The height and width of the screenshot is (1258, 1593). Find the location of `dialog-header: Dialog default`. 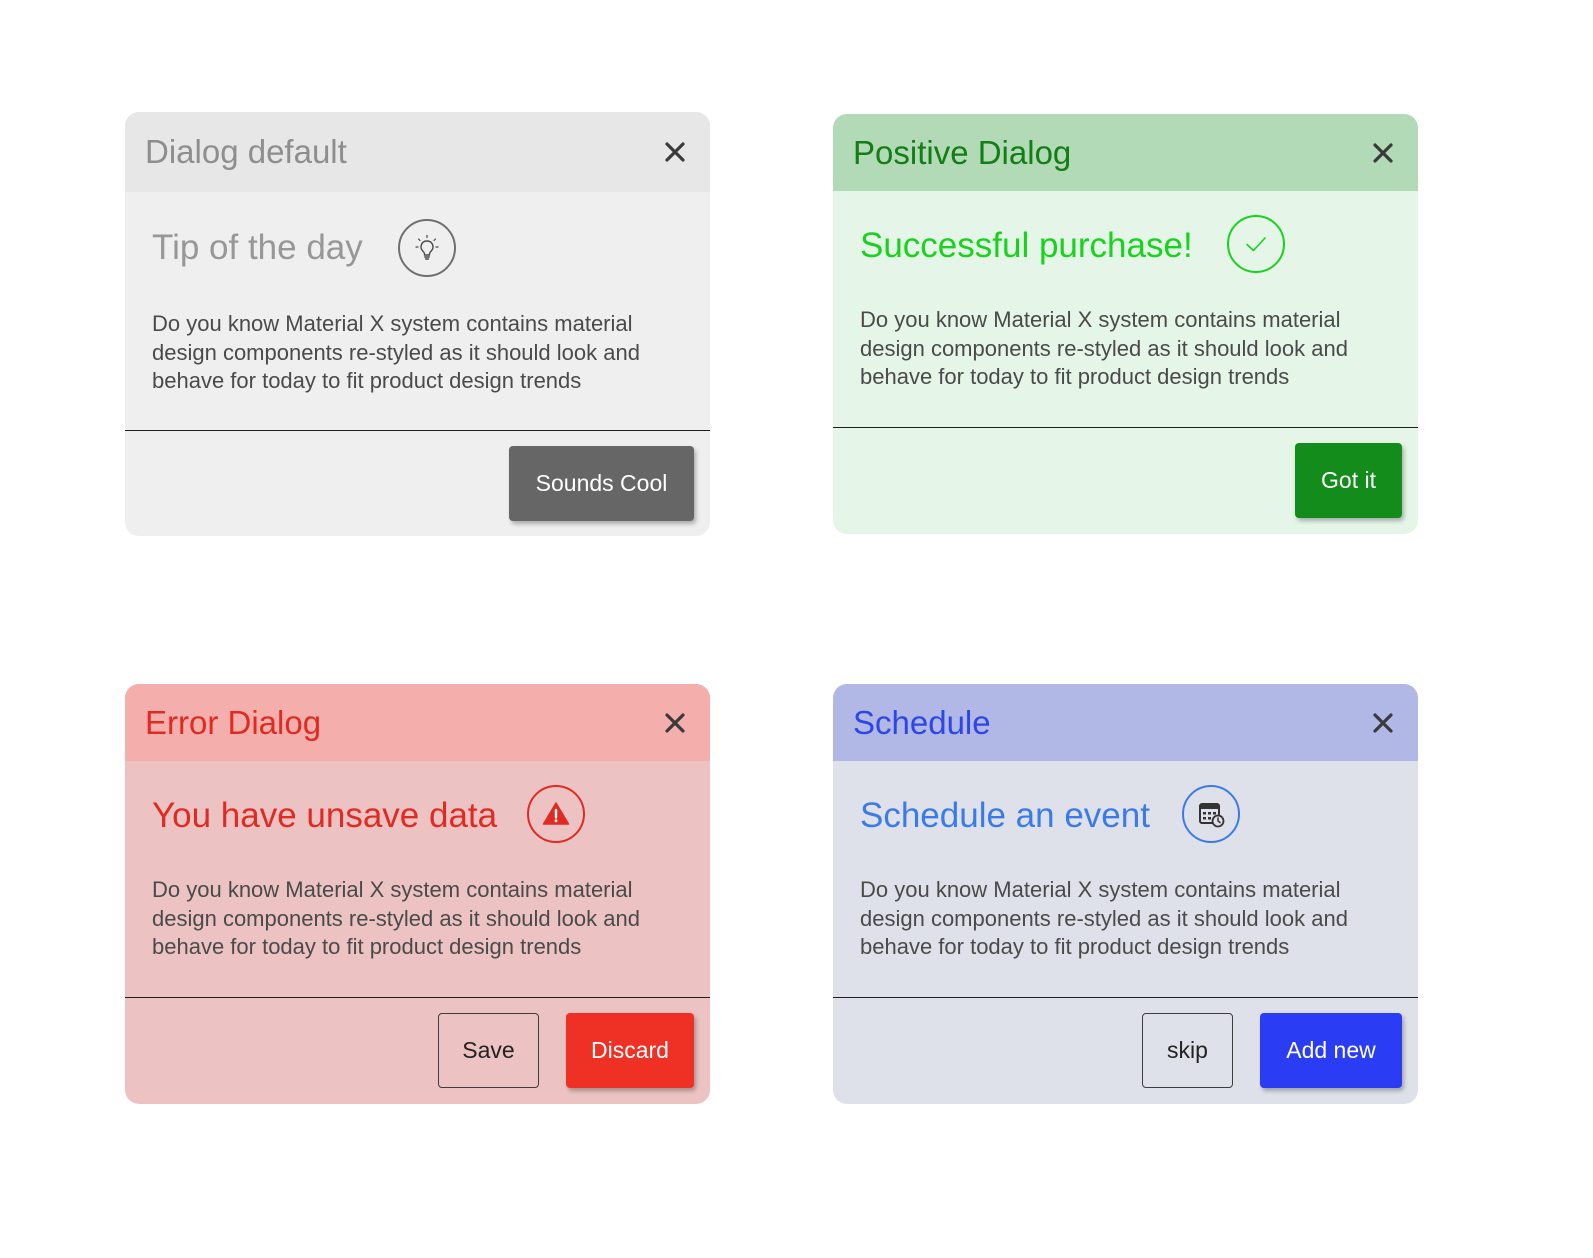

dialog-header: Dialog default is located at coordinates (417, 152).